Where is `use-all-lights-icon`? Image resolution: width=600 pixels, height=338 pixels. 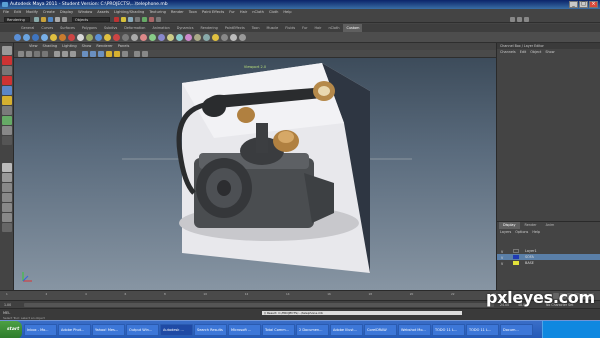 use-all-lights-icon is located at coordinates (117, 54).